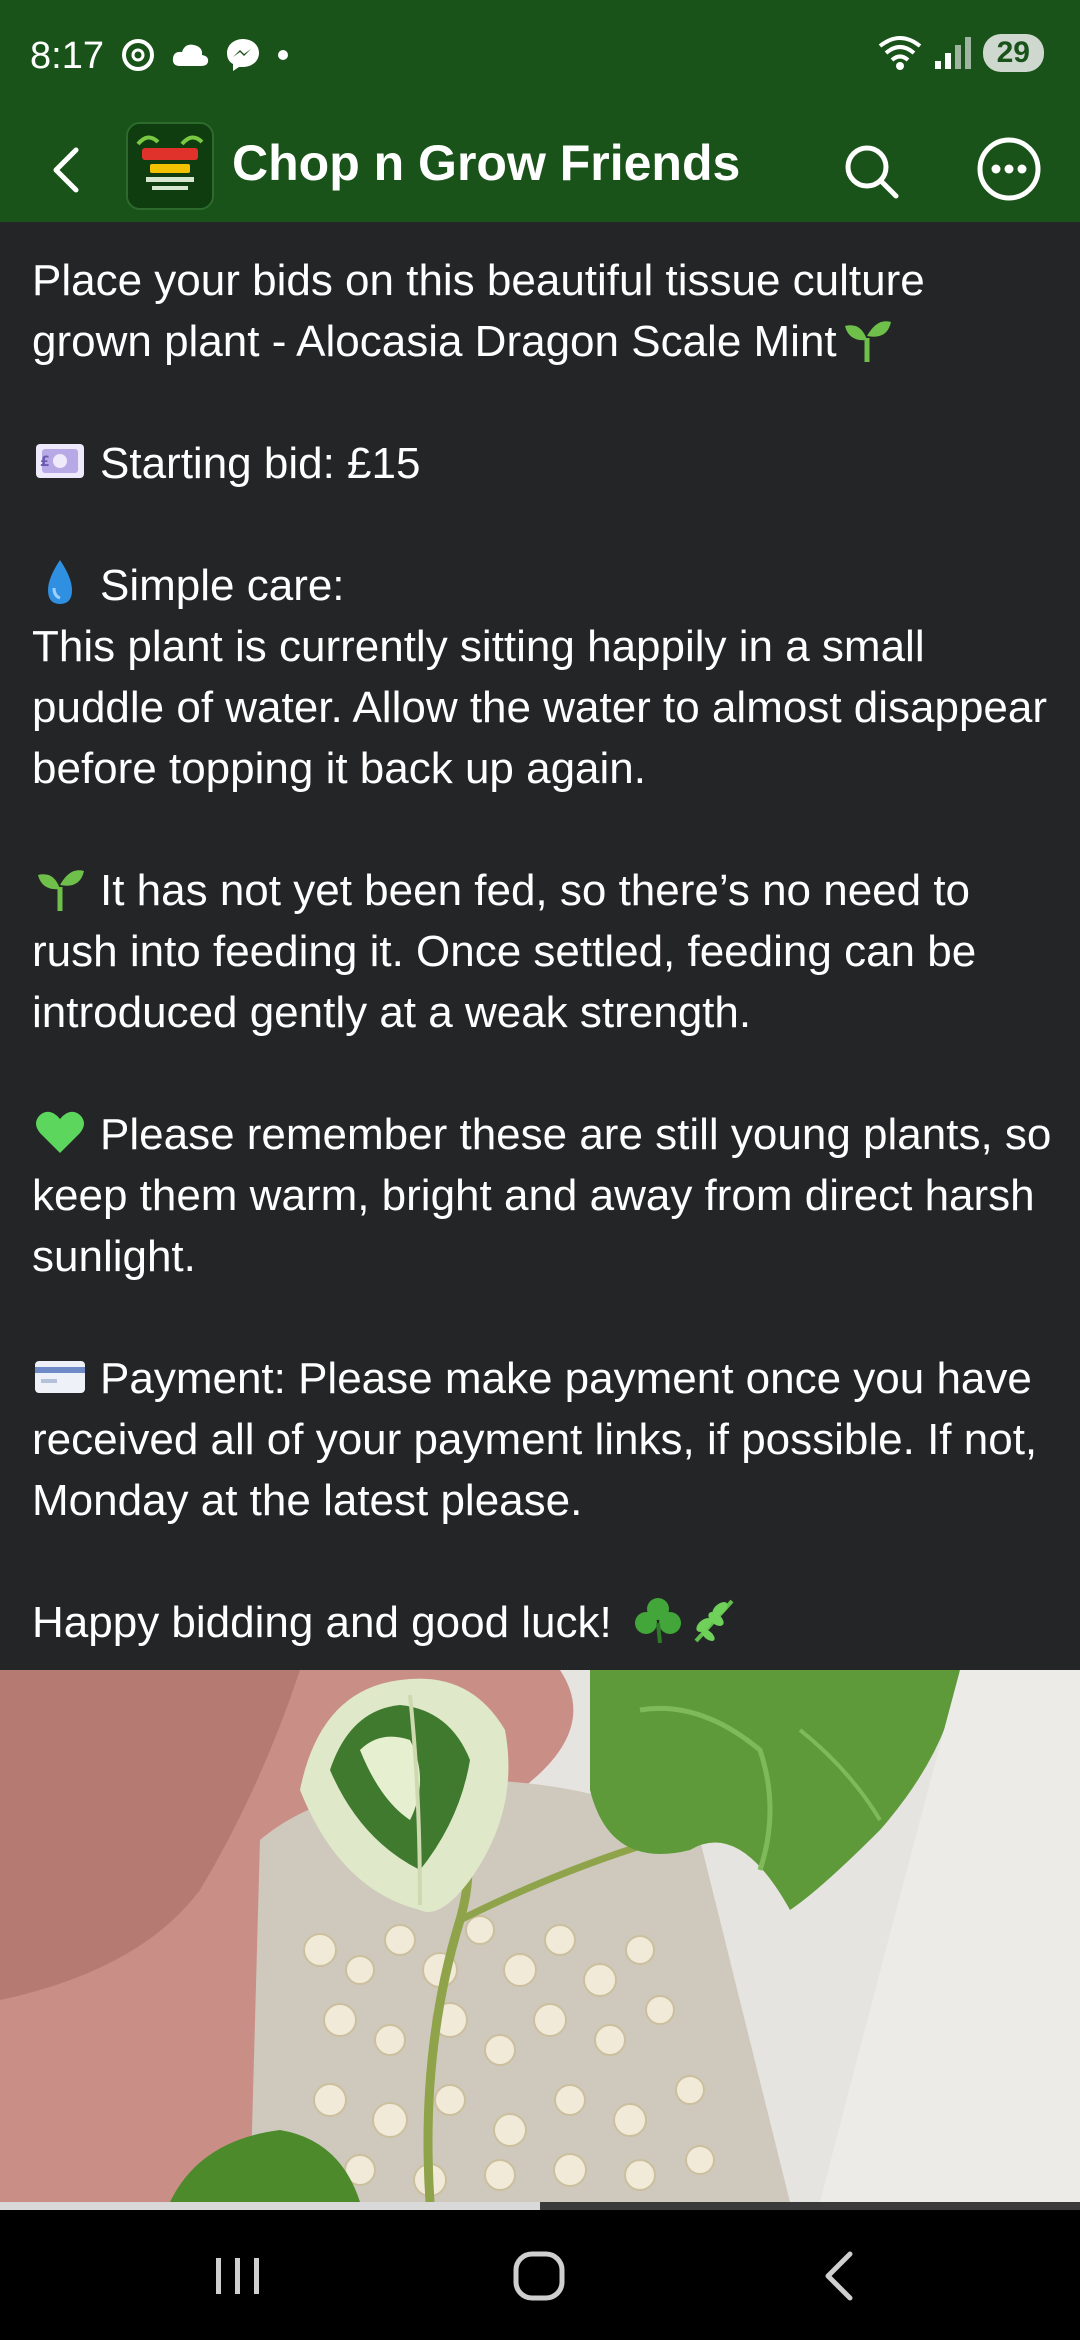 The image size is (1080, 2340). What do you see at coordinates (322, 1622) in the screenshot?
I see `closing-text: Happy bidding and good luck!` at bounding box center [322, 1622].